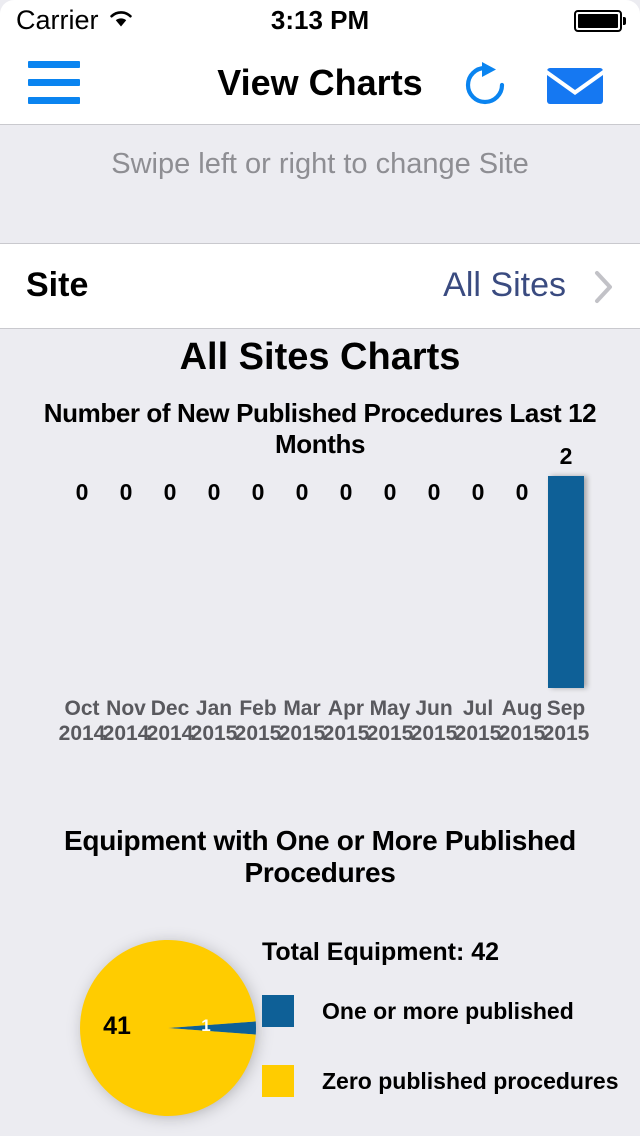 This screenshot has width=640, height=1136. What do you see at coordinates (320, 164) in the screenshot?
I see `swipe-hint-text: Swipe left or right to change Site` at bounding box center [320, 164].